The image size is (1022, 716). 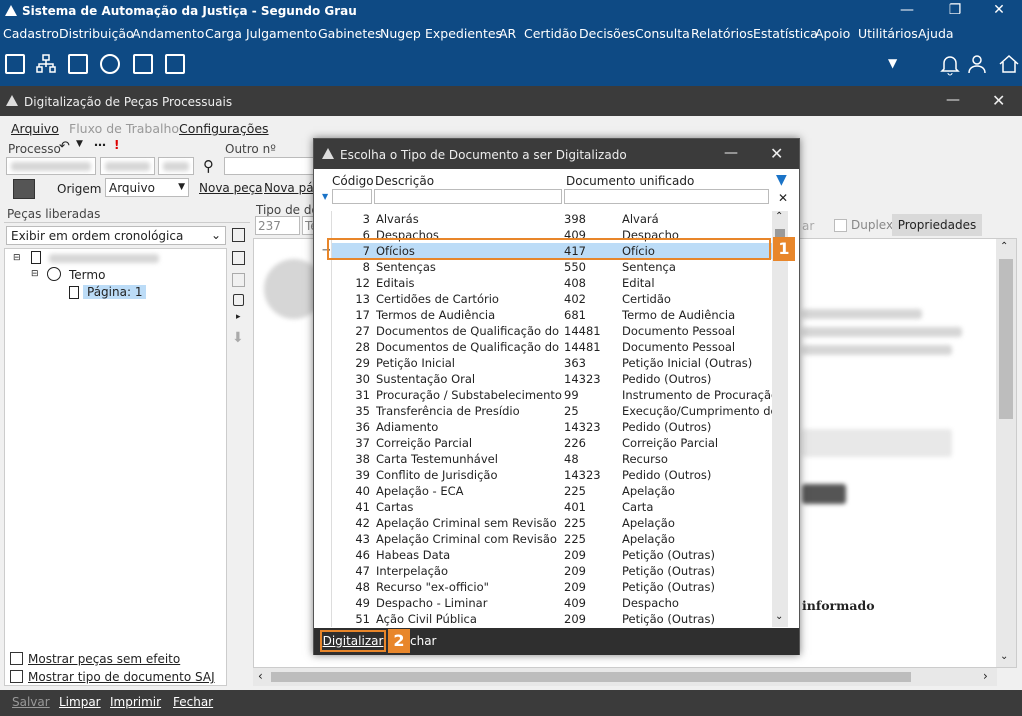 I want to click on menu-utilitarios: Utilitários, so click(x=888, y=33).